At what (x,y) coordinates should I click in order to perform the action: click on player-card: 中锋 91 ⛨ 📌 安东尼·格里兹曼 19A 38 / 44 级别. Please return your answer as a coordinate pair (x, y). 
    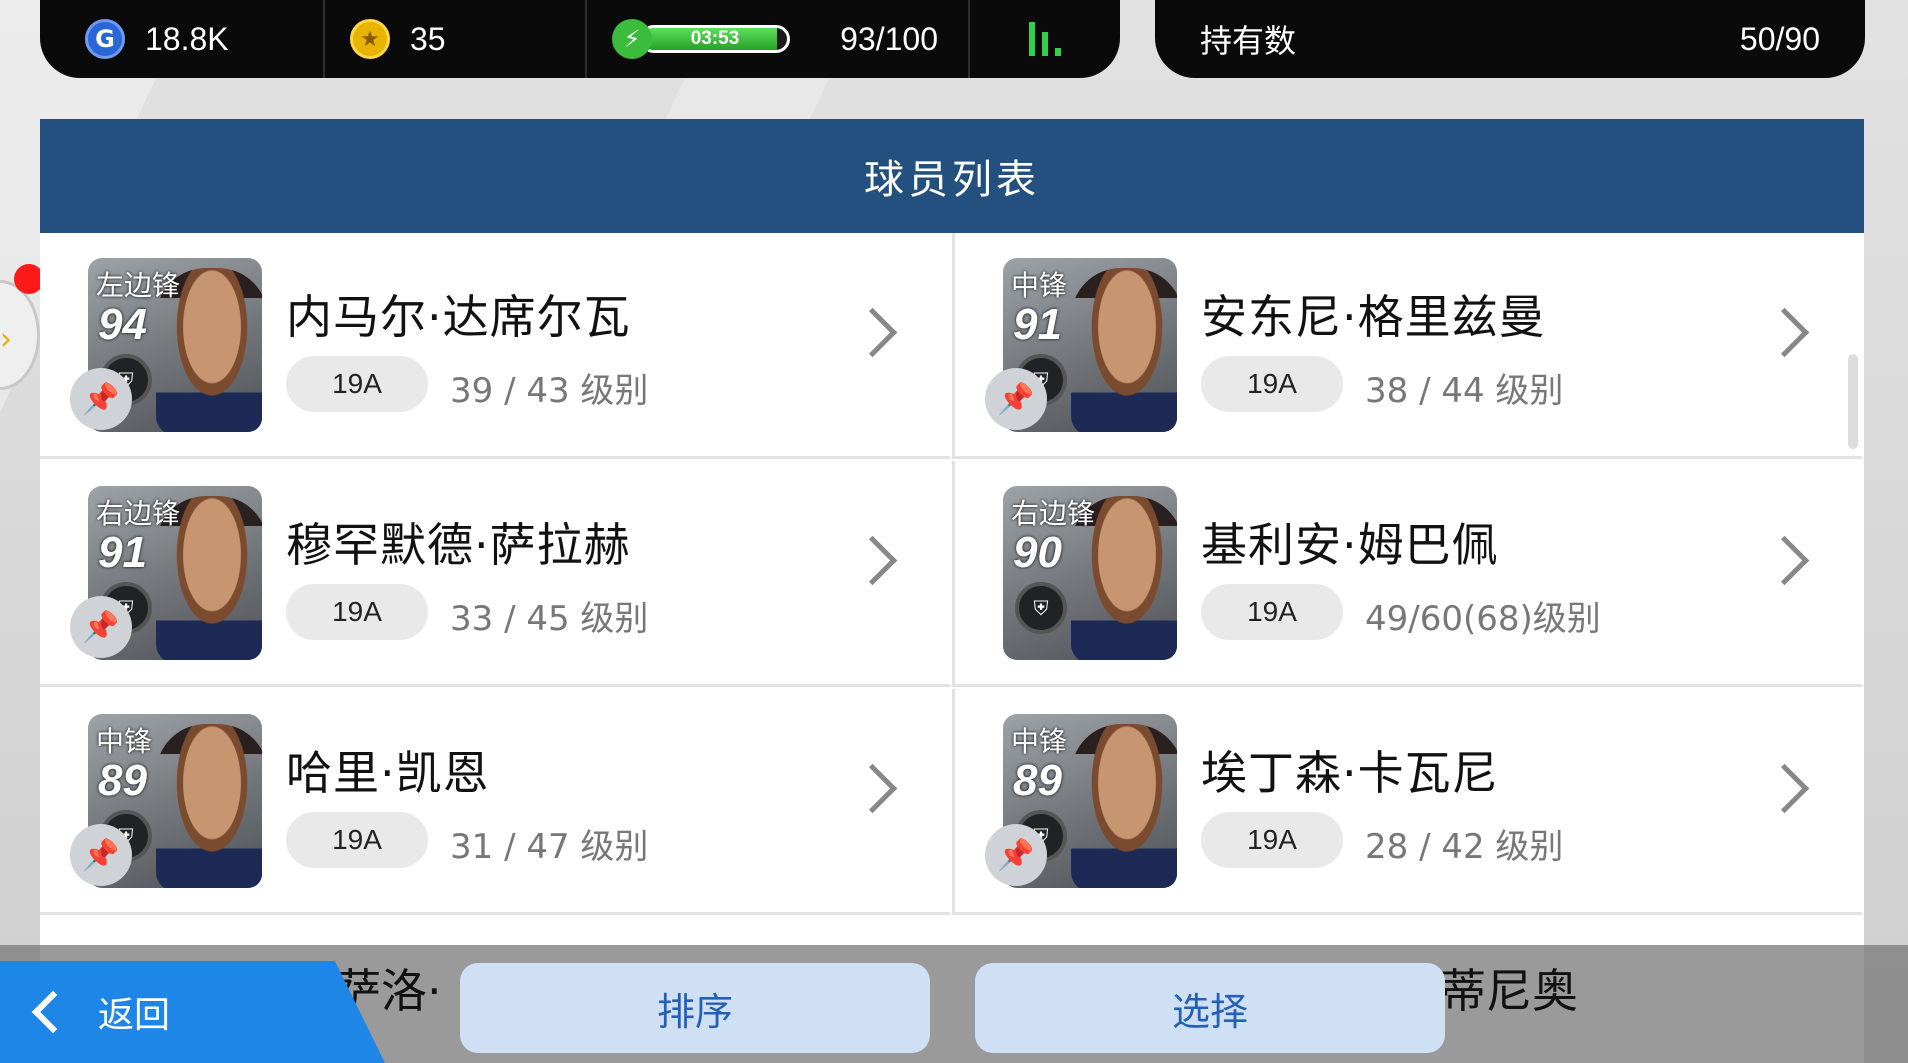
    Looking at the image, I should click on (1407, 346).